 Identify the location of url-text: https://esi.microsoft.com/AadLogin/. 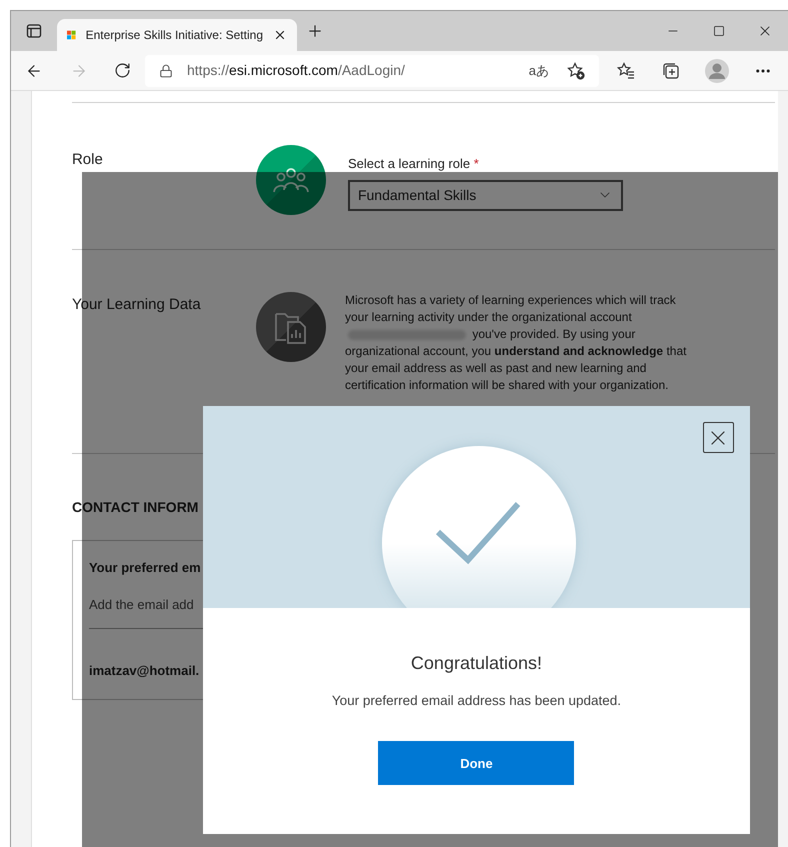
(296, 70).